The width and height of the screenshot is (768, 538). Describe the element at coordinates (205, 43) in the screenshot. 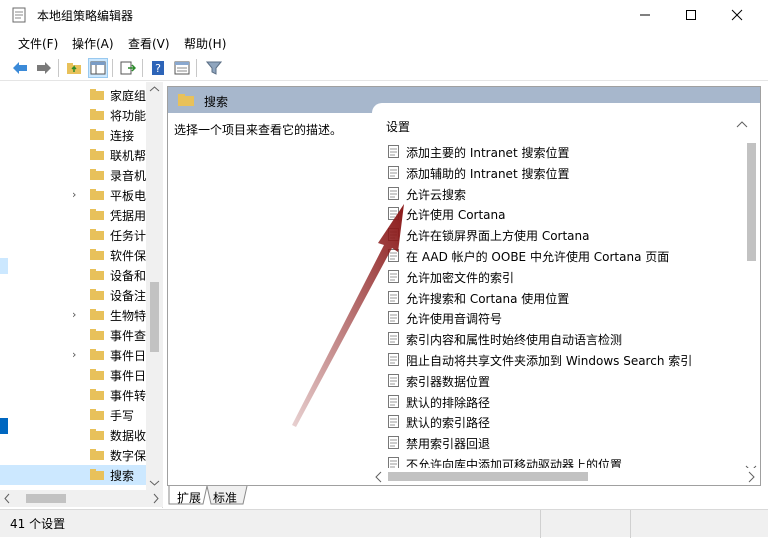

I see `menu-help: 帮助(H)` at that location.